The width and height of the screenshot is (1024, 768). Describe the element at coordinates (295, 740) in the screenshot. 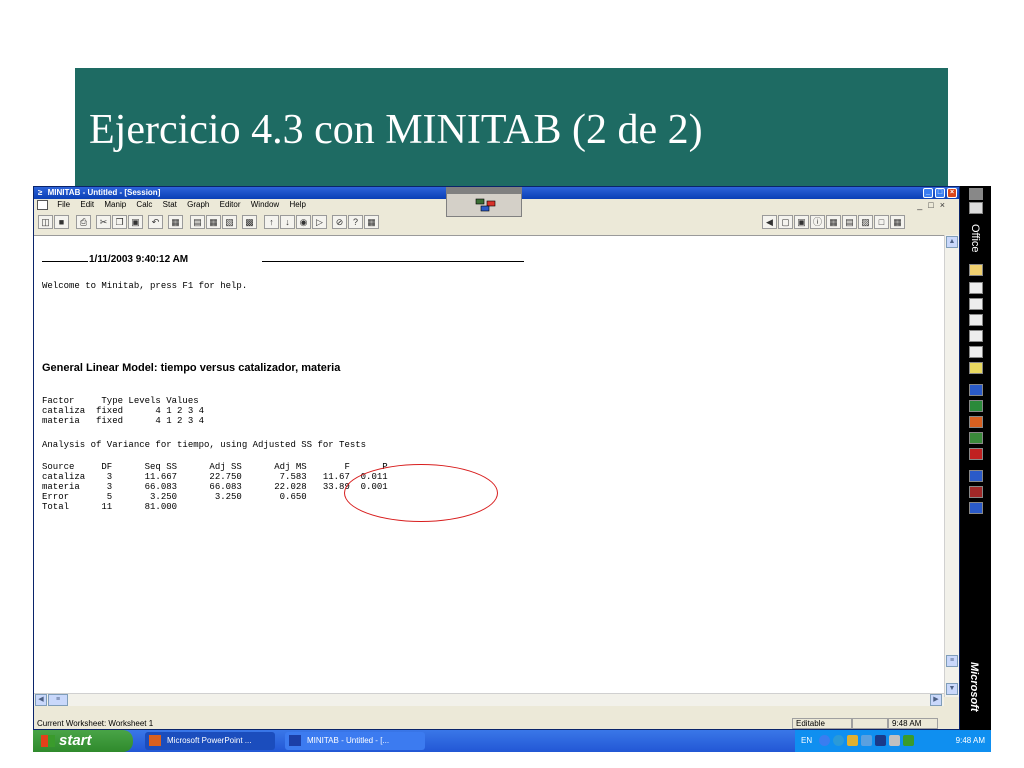

I see `minitab-task-icon` at that location.